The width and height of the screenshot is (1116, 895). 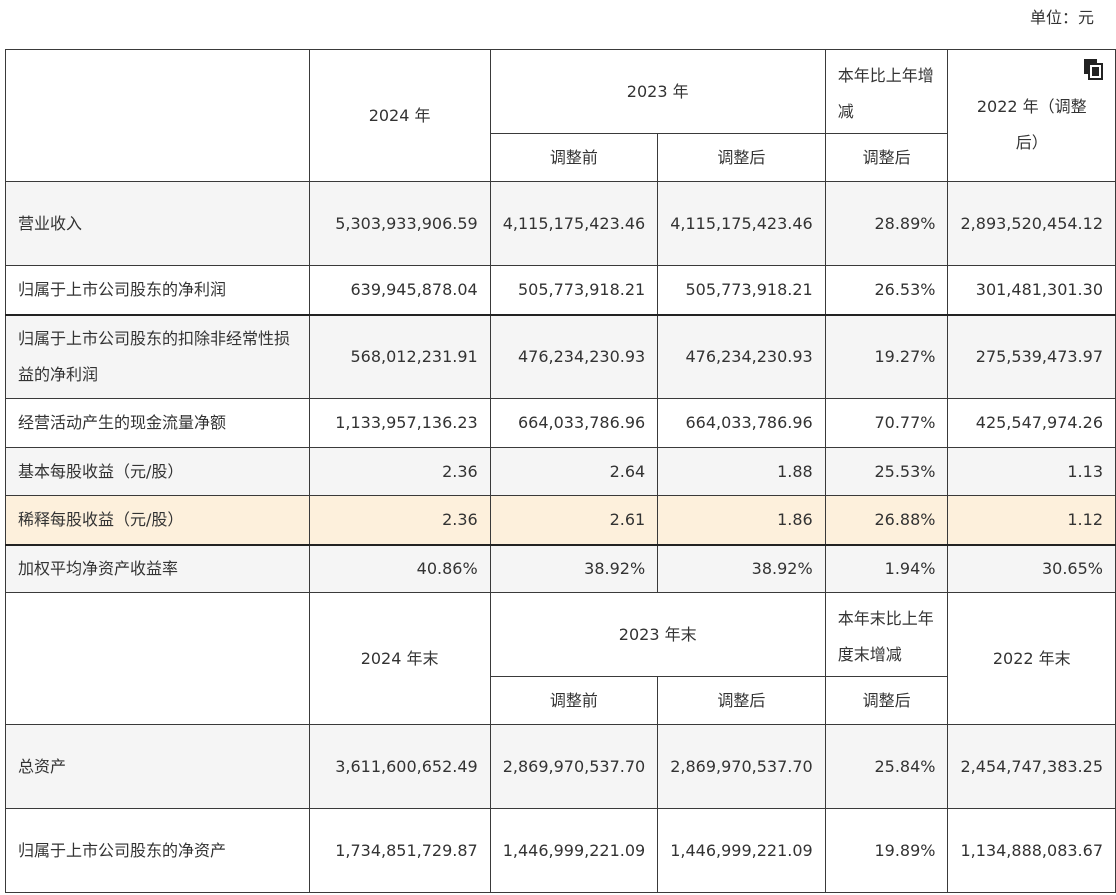 I want to click on row-label: 稀释每股收益（元/股）, so click(x=157, y=520).